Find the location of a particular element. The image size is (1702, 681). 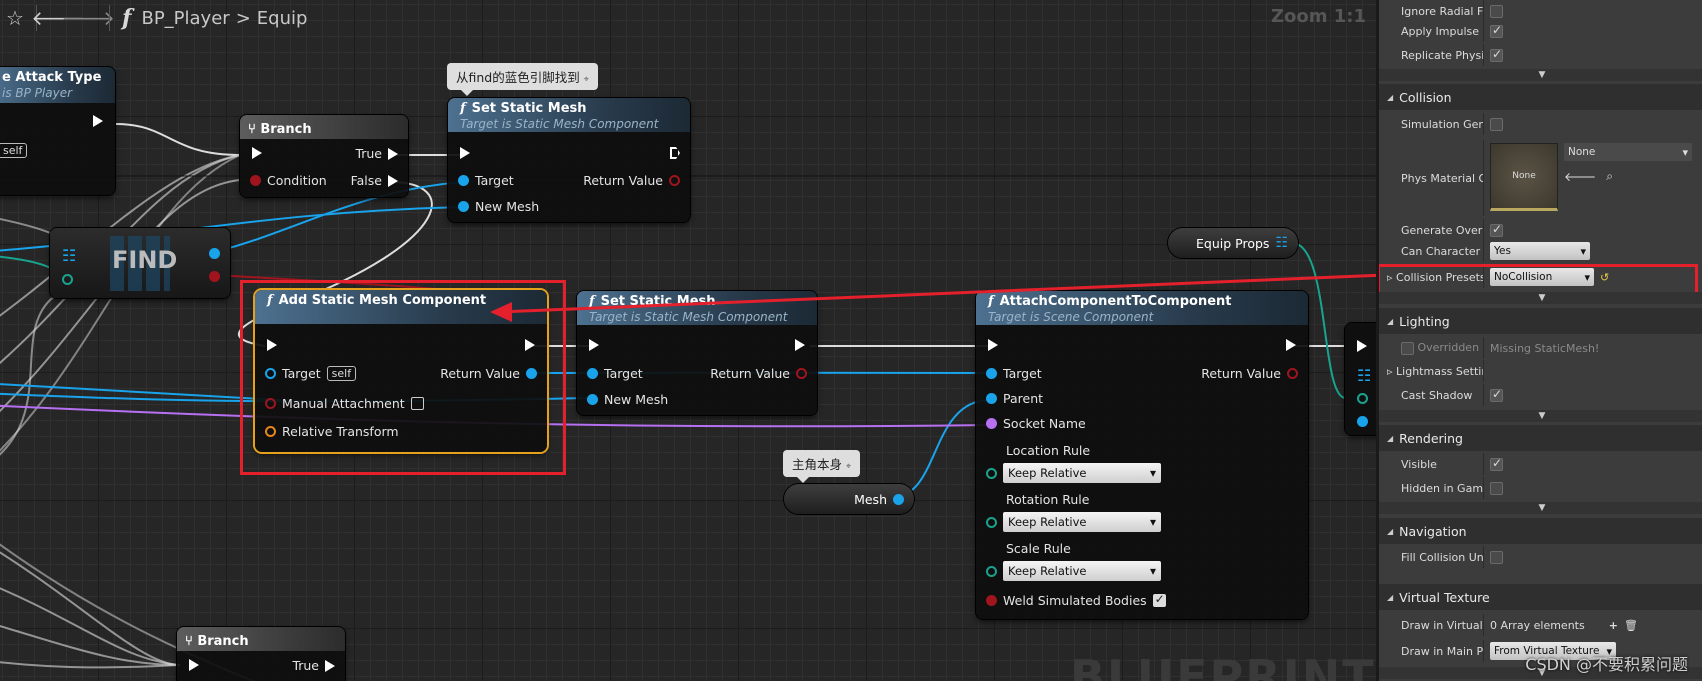

mesh-out-pin is located at coordinates (898, 499).